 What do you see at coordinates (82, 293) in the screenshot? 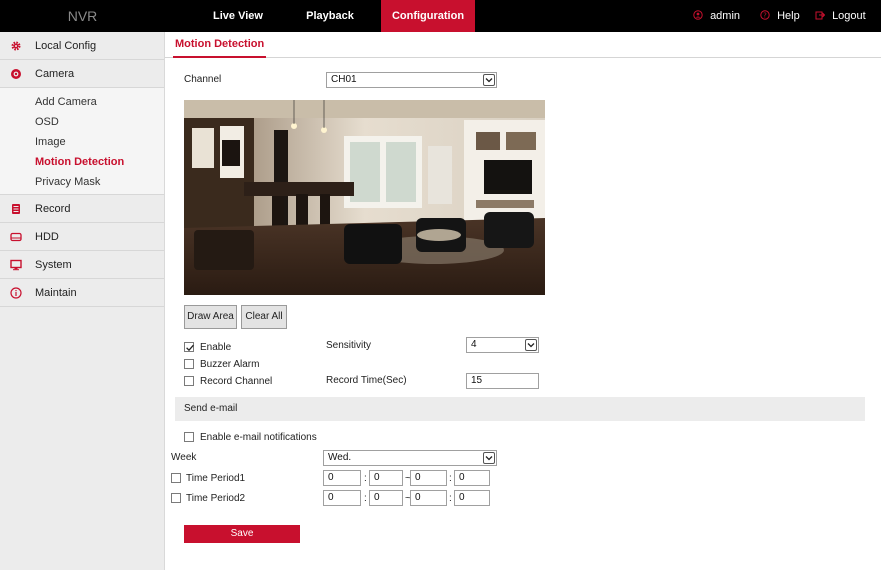
I see `sidebar-item-maintain: Maintain` at bounding box center [82, 293].